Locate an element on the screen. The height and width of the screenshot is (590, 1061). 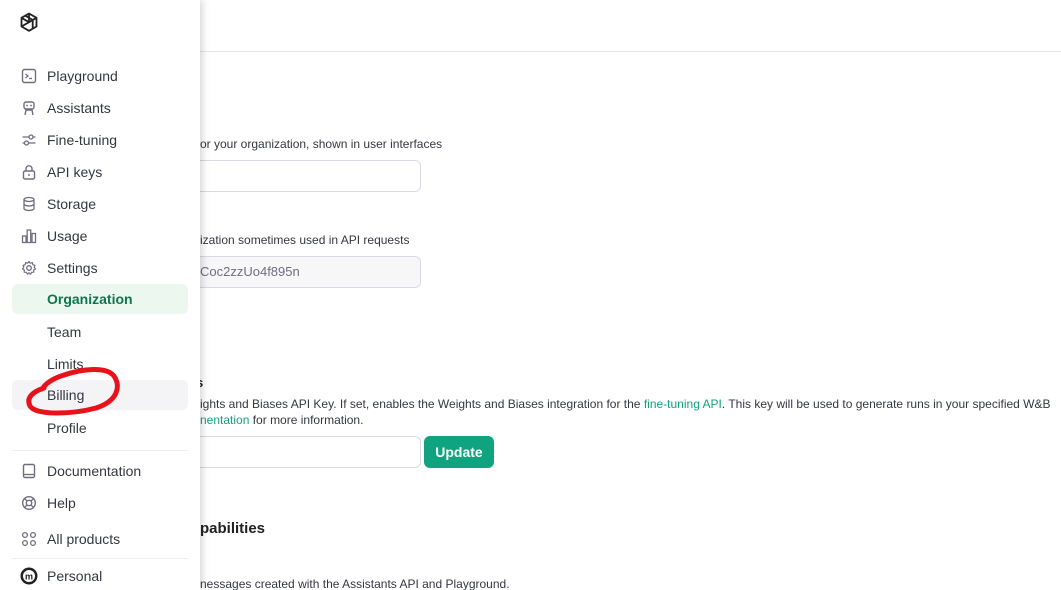
gear-icon is located at coordinates (29, 268).